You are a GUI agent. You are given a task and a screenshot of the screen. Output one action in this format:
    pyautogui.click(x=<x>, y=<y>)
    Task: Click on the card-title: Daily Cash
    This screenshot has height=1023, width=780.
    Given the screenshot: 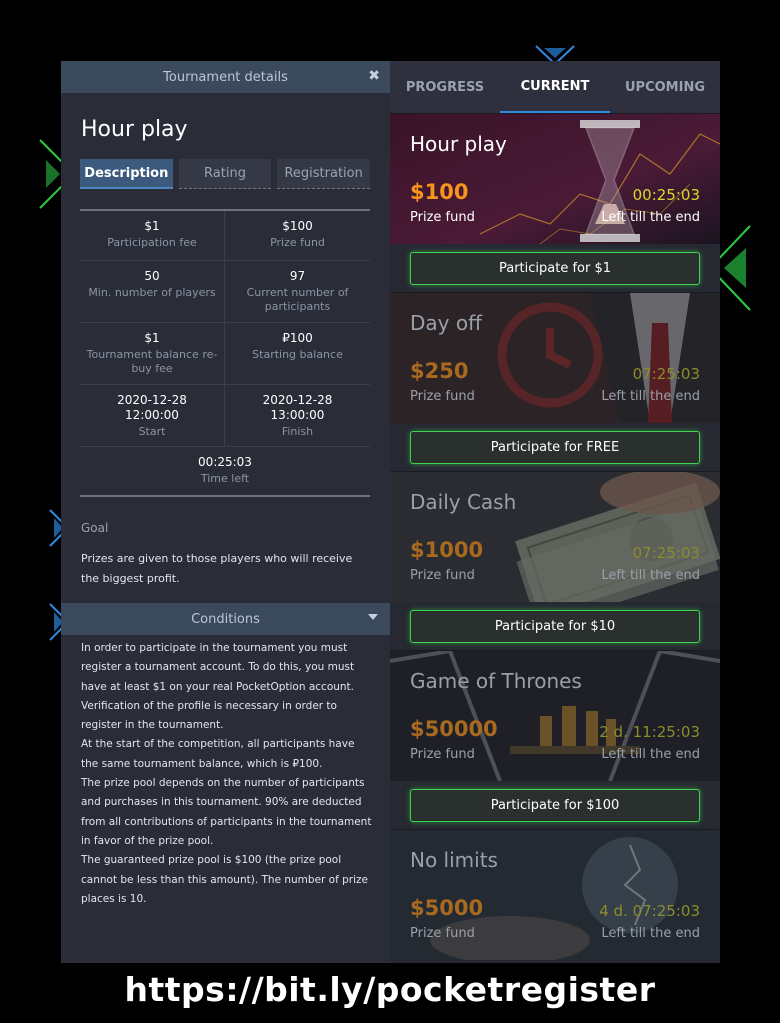 What is the action you would take?
    pyautogui.click(x=463, y=502)
    